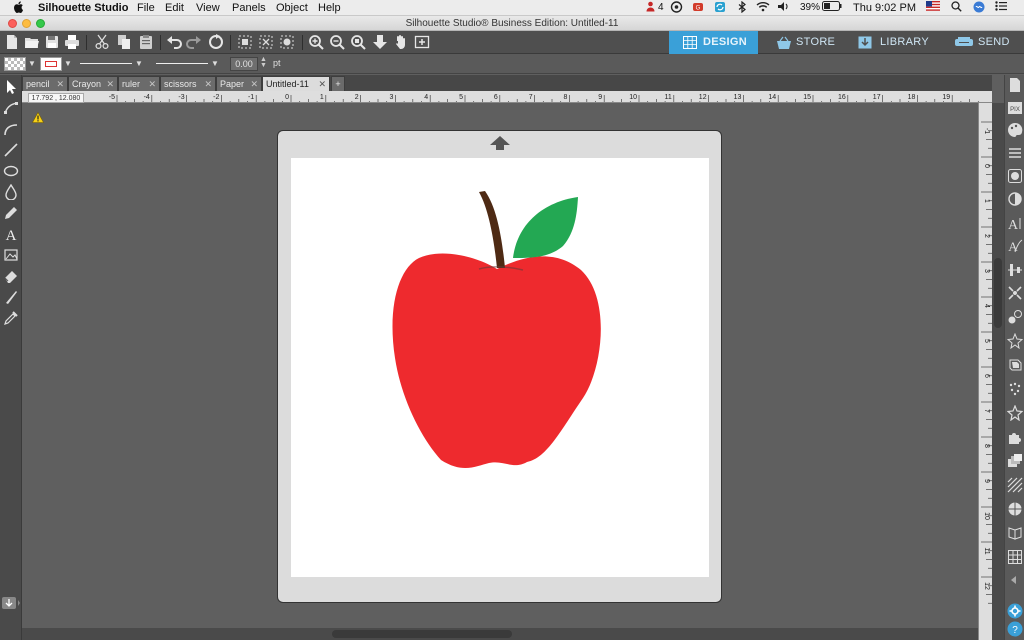 The height and width of the screenshot is (640, 1024). What do you see at coordinates (15, 64) in the screenshot?
I see `fill-color-swatch` at bounding box center [15, 64].